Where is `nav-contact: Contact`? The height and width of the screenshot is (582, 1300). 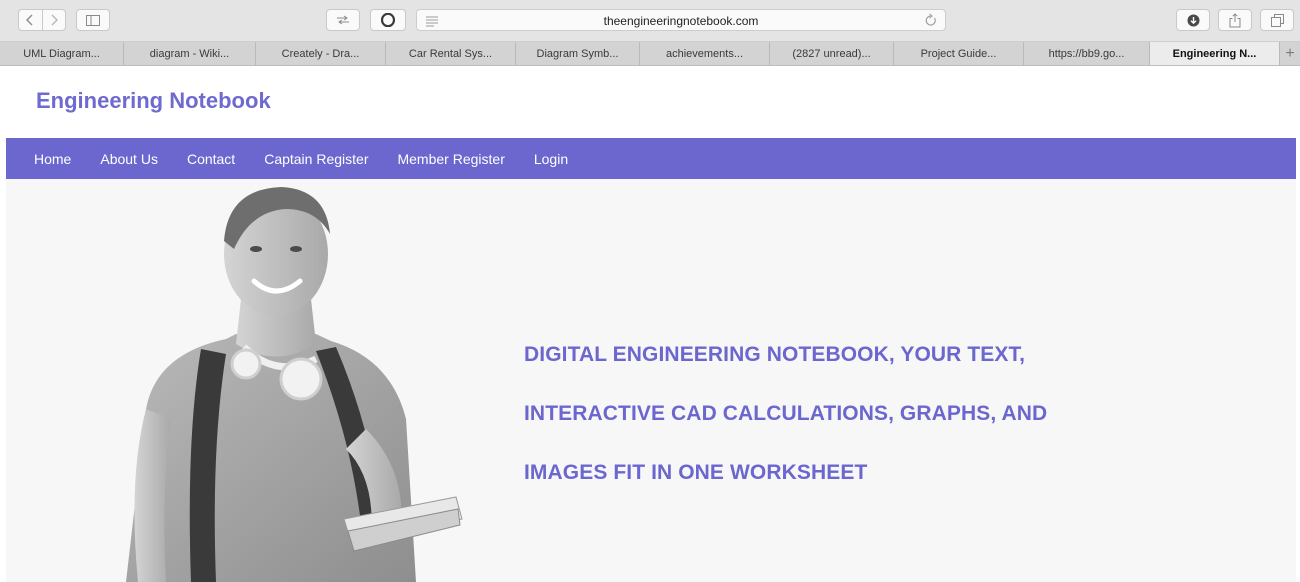
nav-contact: Contact is located at coordinates (211, 159).